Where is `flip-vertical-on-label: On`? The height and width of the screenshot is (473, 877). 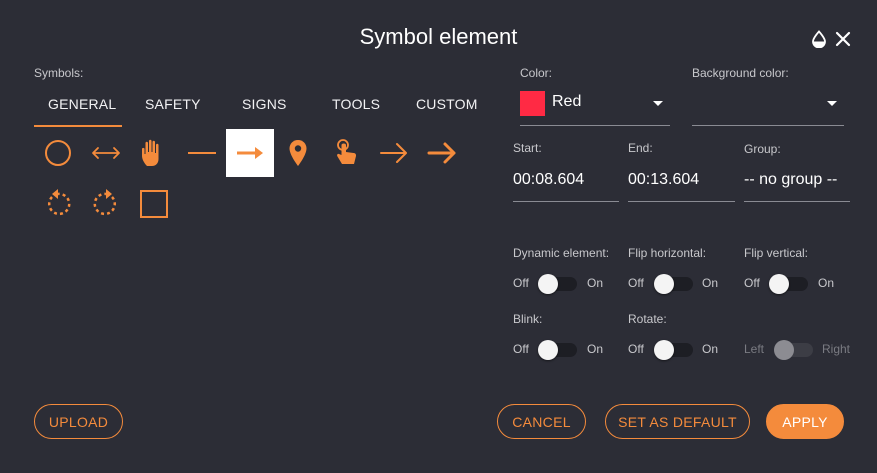
flip-vertical-on-label: On is located at coordinates (826, 283).